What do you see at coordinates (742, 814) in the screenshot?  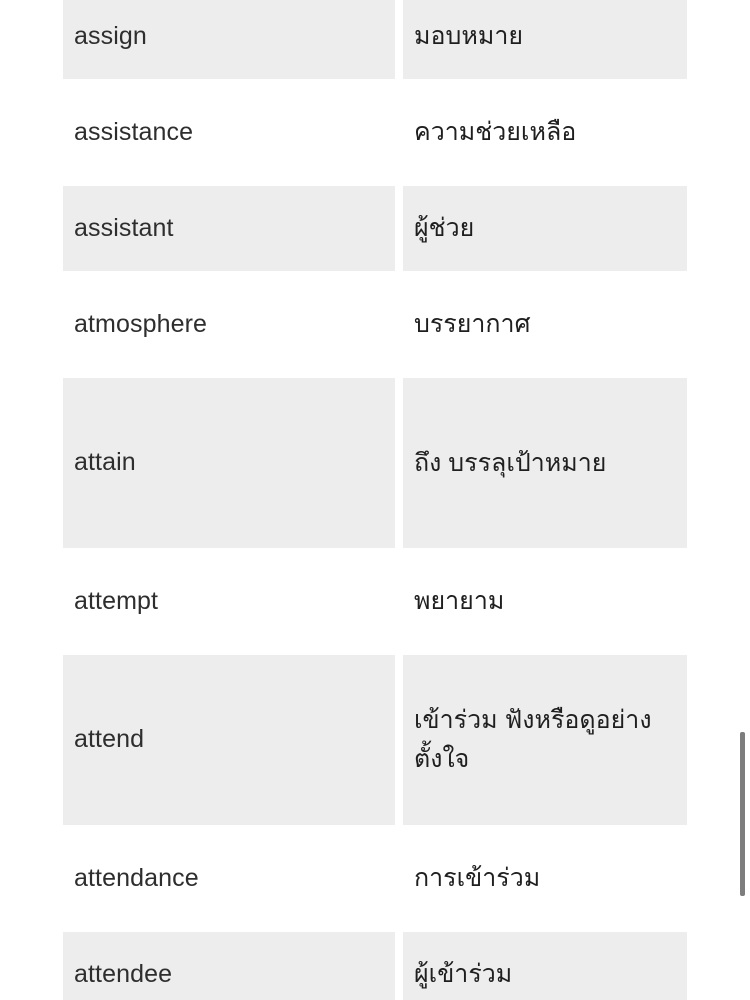 I see `vertical-scrollbar-thumb` at bounding box center [742, 814].